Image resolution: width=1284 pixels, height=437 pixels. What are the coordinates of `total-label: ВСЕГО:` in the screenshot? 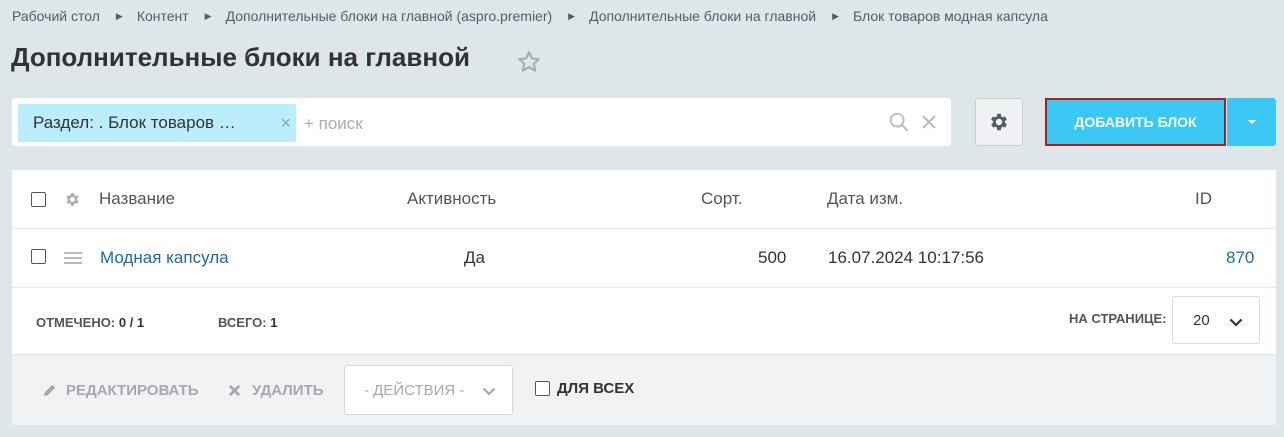 It's located at (242, 322).